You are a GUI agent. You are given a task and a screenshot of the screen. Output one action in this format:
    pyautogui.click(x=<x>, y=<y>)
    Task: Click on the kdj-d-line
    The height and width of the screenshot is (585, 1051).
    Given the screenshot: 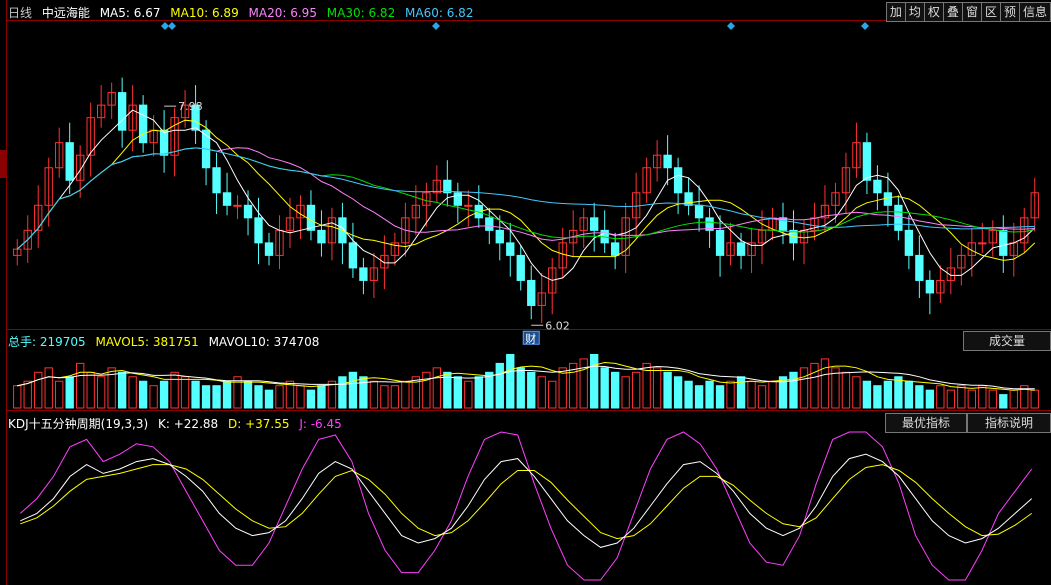 What is the action you would take?
    pyautogui.click(x=526, y=502)
    